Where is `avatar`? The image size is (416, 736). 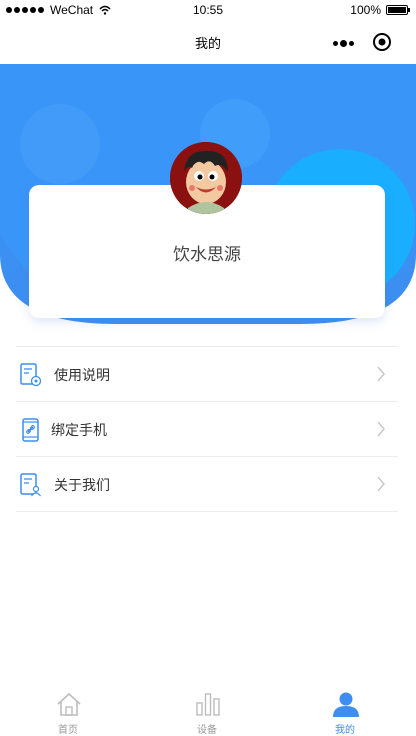
avatar is located at coordinates (206, 178).